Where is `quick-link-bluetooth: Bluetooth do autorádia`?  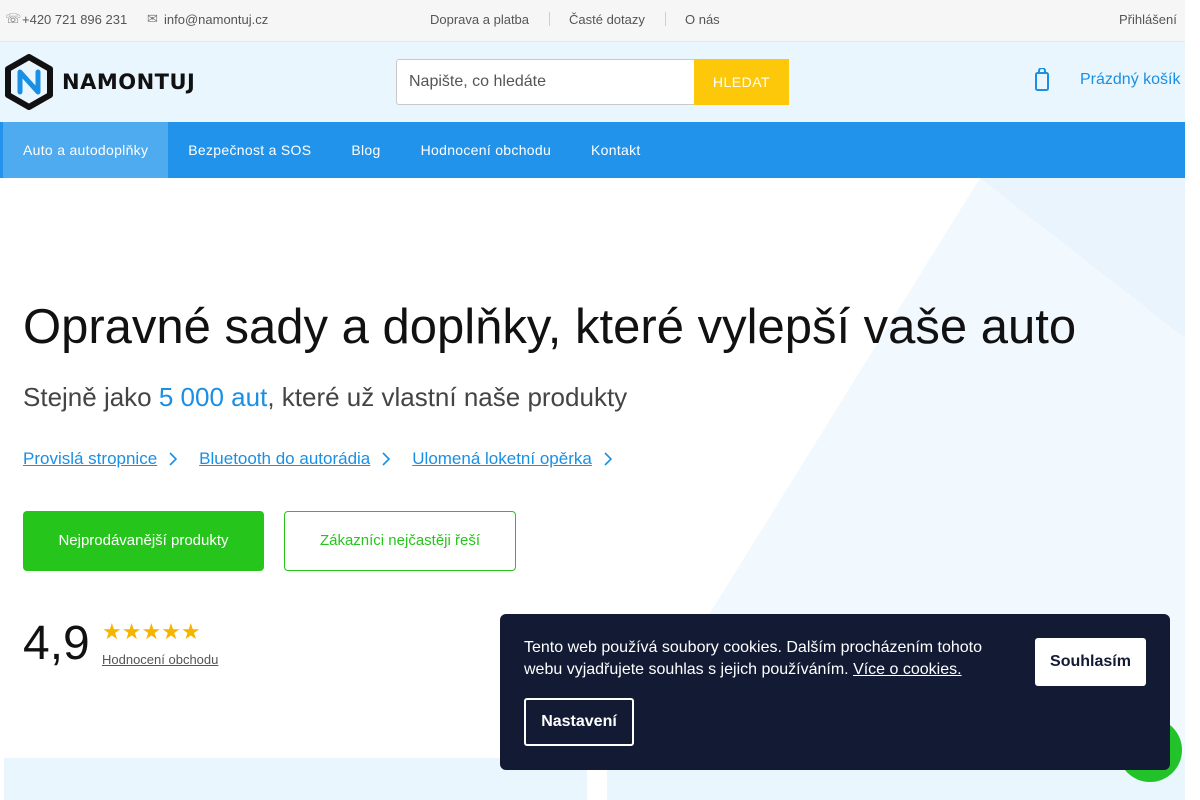
quick-link-bluetooth: Bluetooth do autorádia is located at coordinates (295, 459).